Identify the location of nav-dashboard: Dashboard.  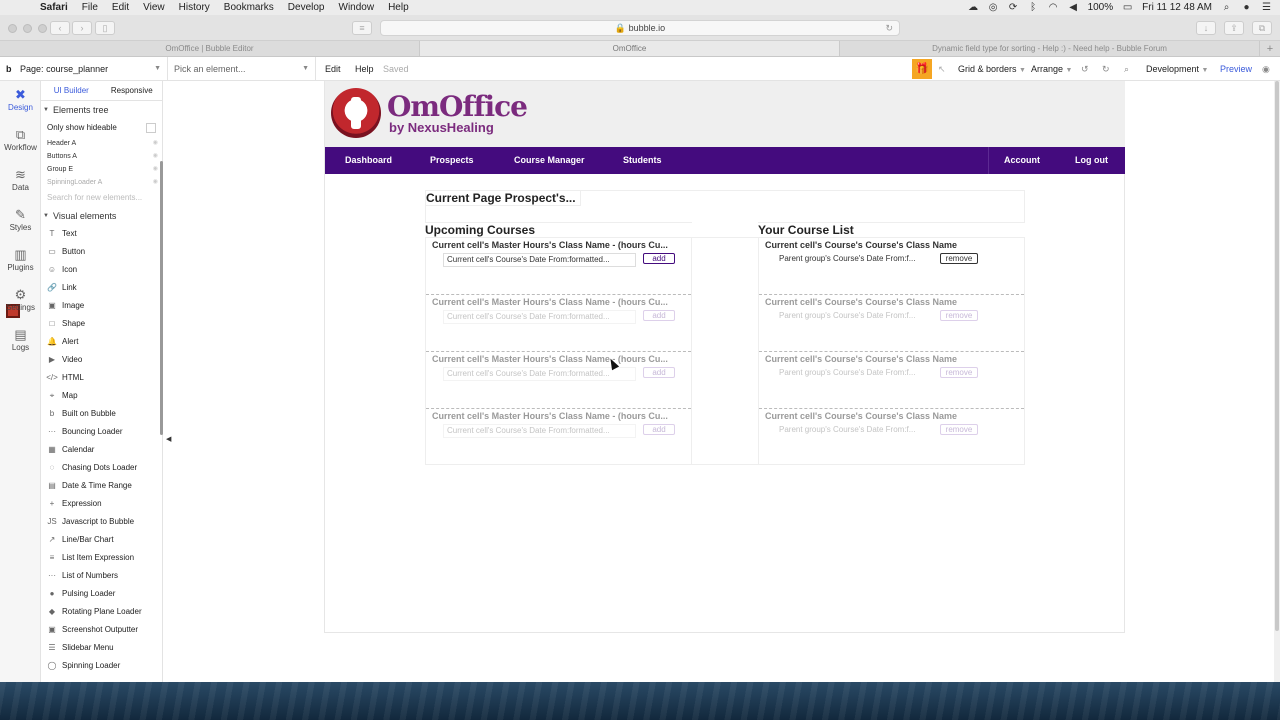
(368, 160).